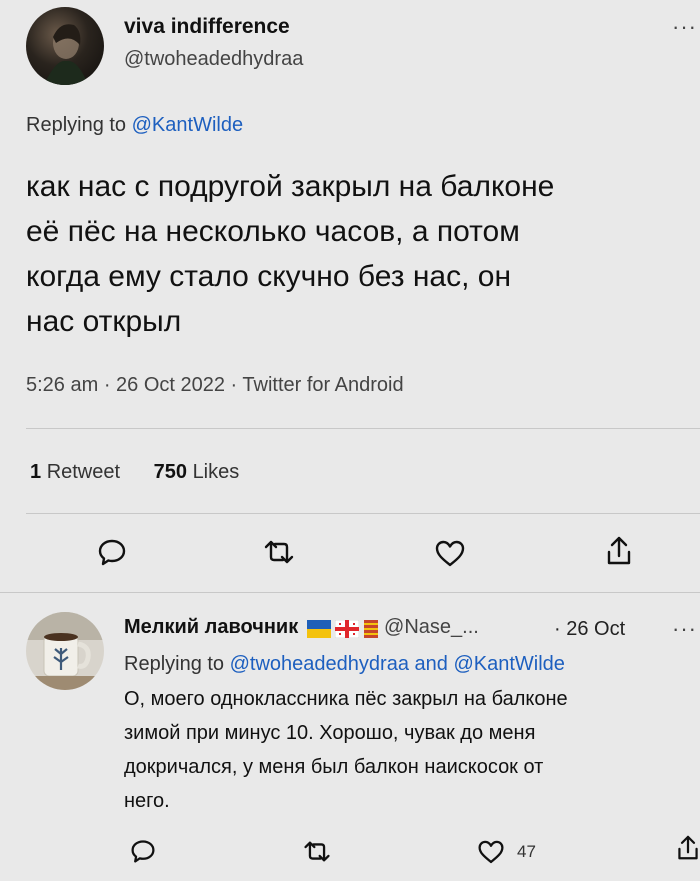  I want to click on author-display-name: viva indifference, so click(207, 27).